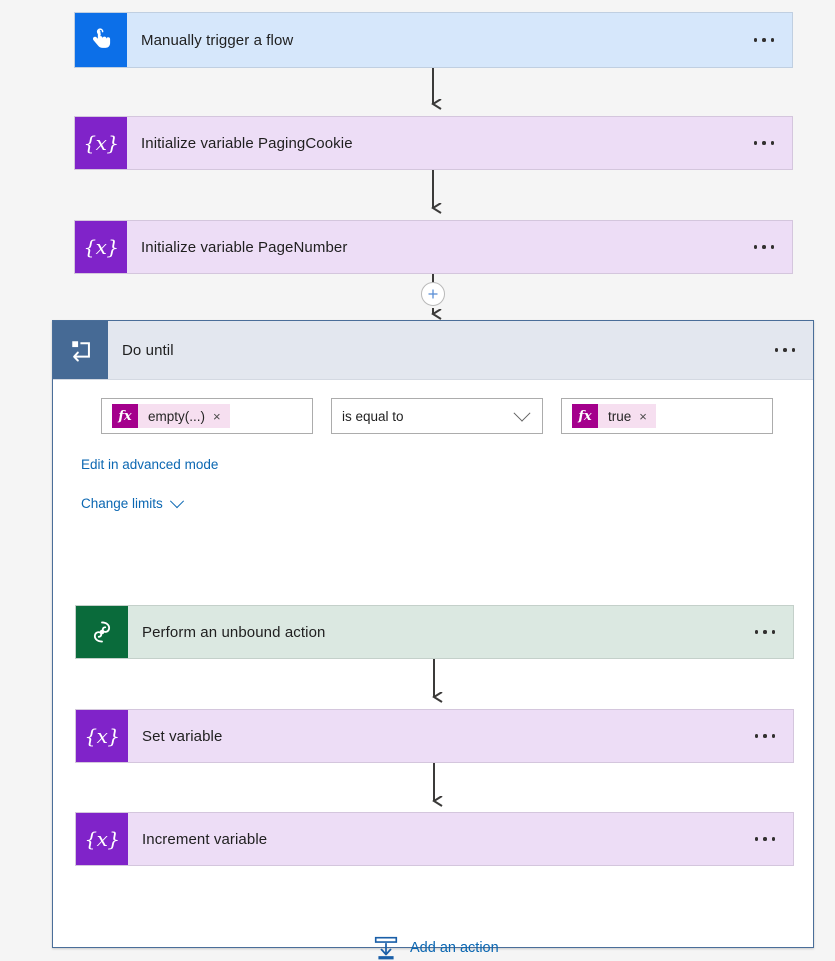 This screenshot has height=961, width=835. I want to click on insert-action-icon, so click(386, 948).